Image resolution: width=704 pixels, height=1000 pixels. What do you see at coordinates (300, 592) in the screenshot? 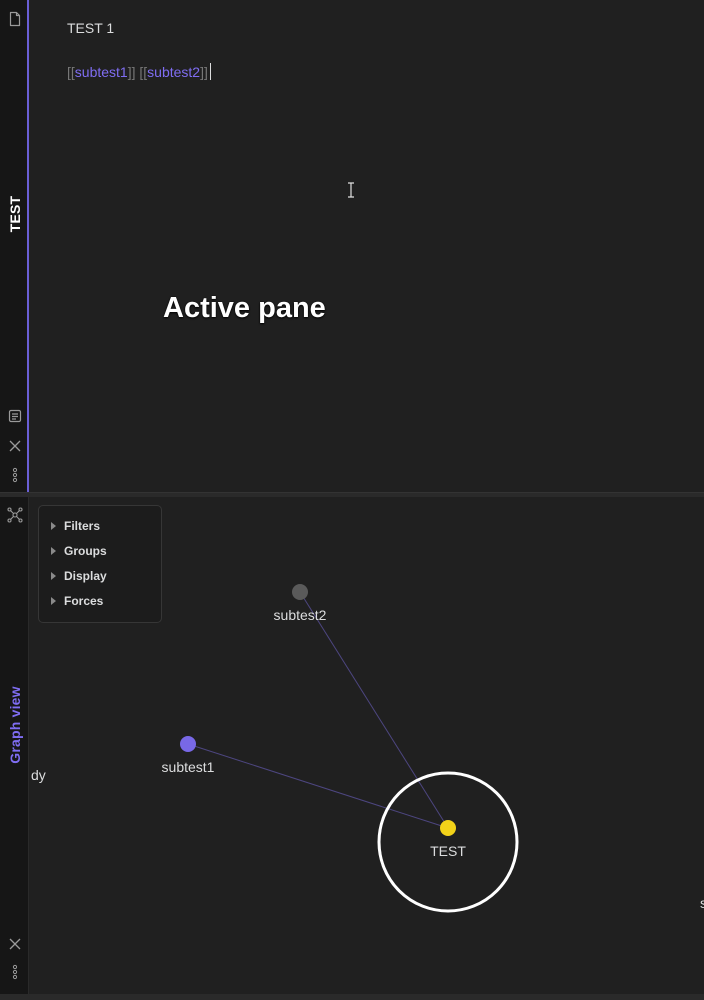
I see `graph-node-subtest2` at bounding box center [300, 592].